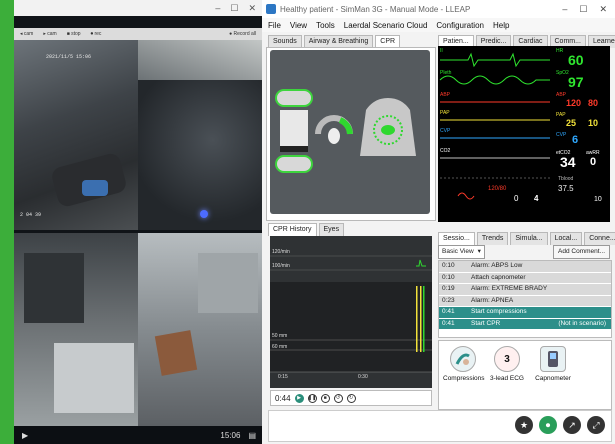  Describe the element at coordinates (571, 123) in the screenshot. I see `pap-value: 25` at that location.